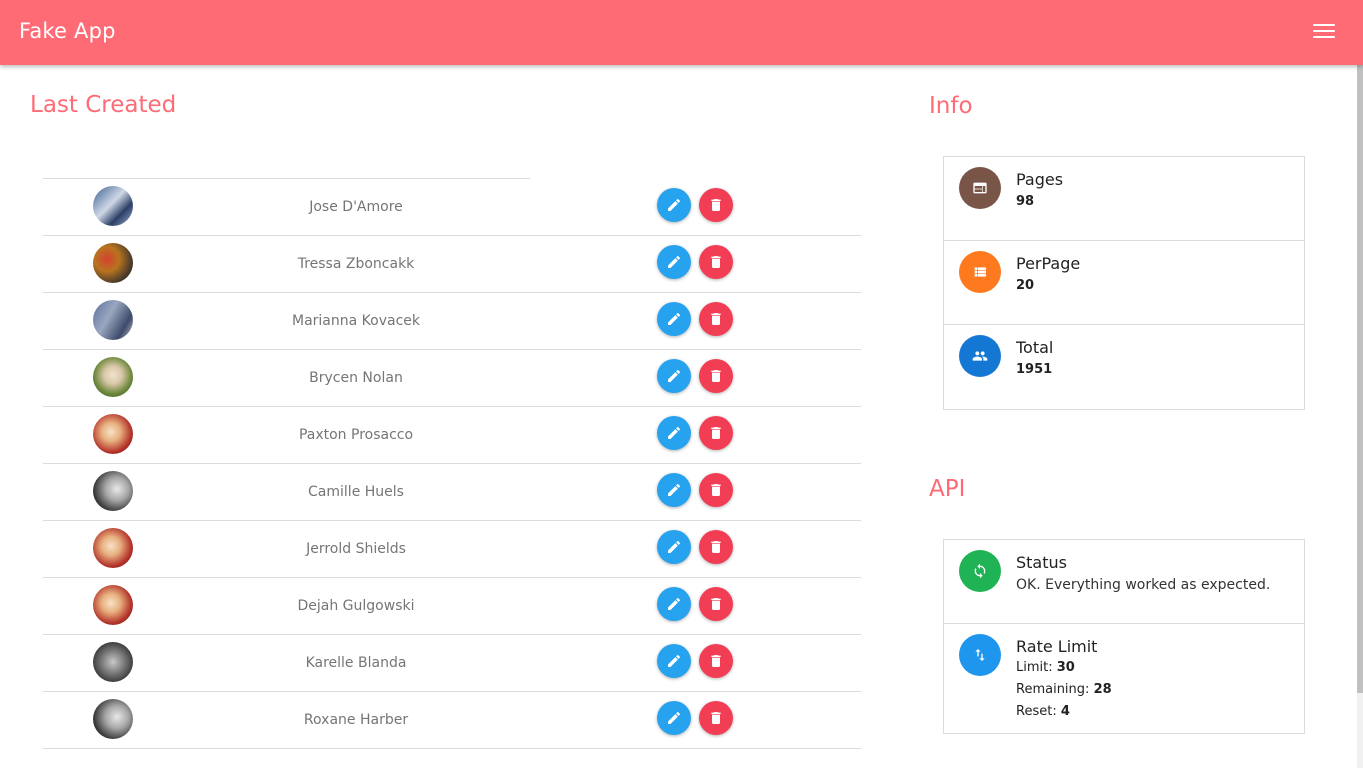 The width and height of the screenshot is (1363, 768). I want to click on swap-vert-icon, so click(980, 655).